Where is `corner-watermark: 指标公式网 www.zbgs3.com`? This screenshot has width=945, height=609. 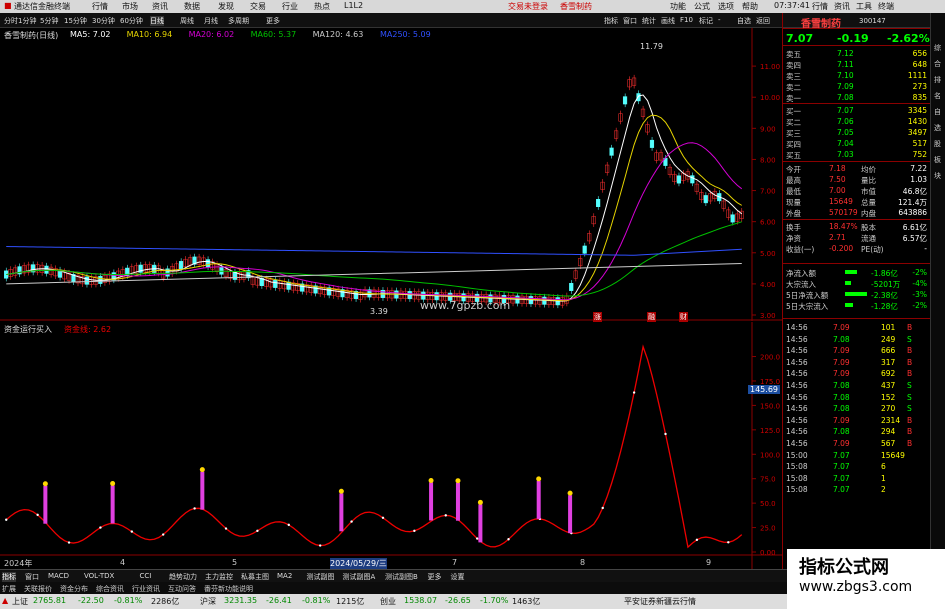 corner-watermark: 指标公式网 www.zbgs3.com is located at coordinates (866, 579).